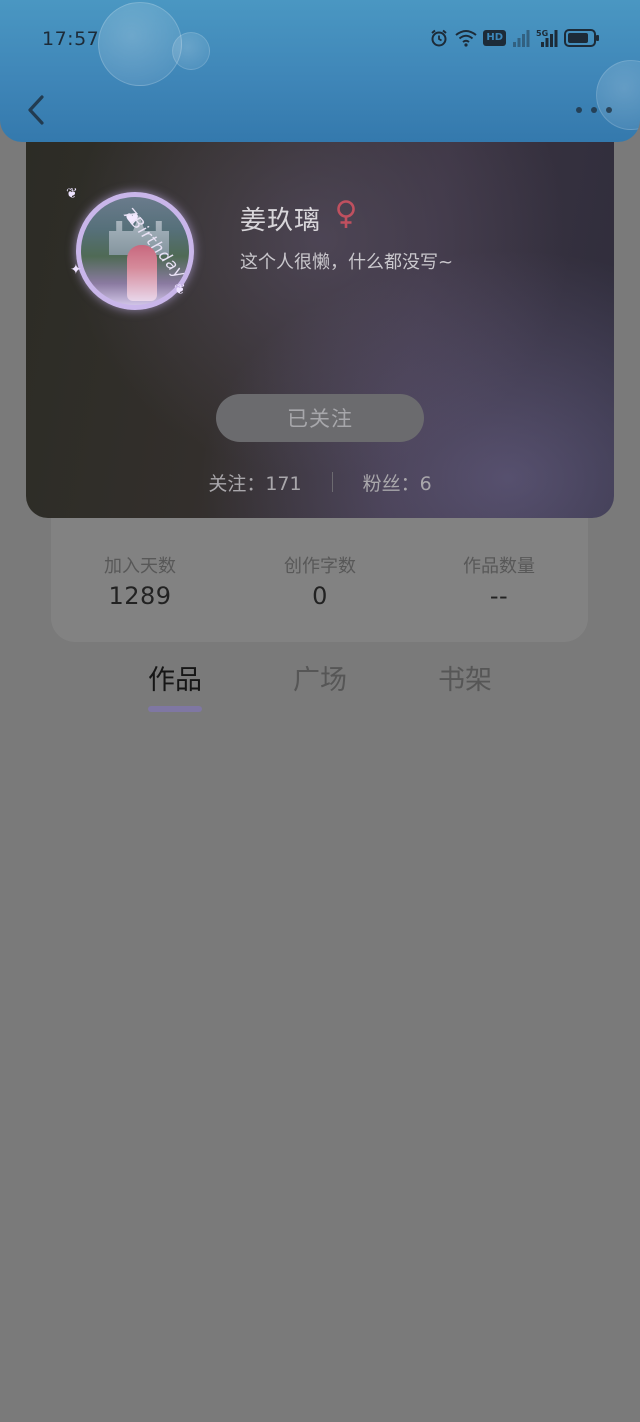  What do you see at coordinates (542, 33) in the screenshot?
I see `svg-text: 5G` at bounding box center [542, 33].